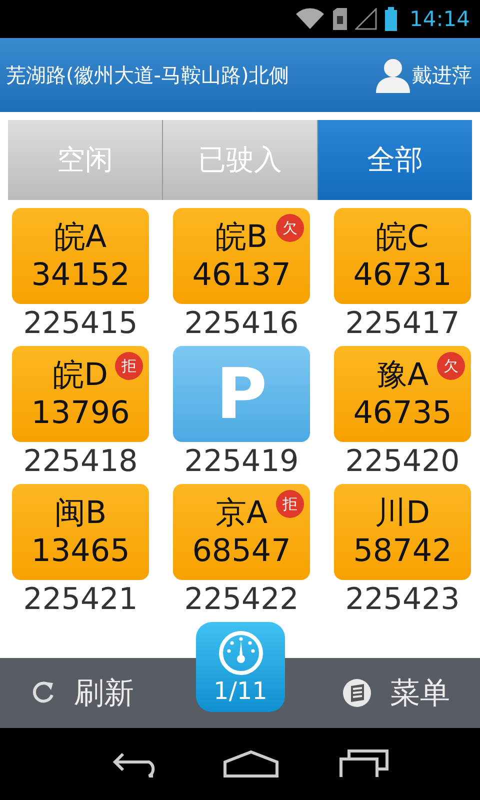  I want to click on space-number: 225420, so click(402, 462).